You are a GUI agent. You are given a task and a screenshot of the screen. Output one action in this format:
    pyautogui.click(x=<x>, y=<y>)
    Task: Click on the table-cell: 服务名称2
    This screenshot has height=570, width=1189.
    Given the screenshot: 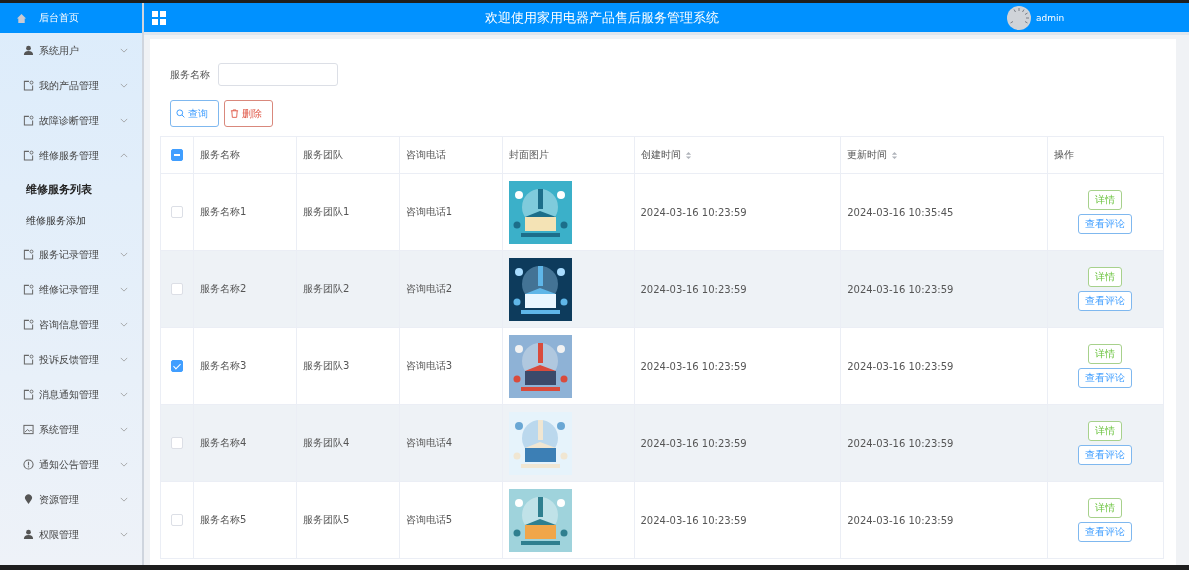 What is the action you would take?
    pyautogui.click(x=223, y=288)
    